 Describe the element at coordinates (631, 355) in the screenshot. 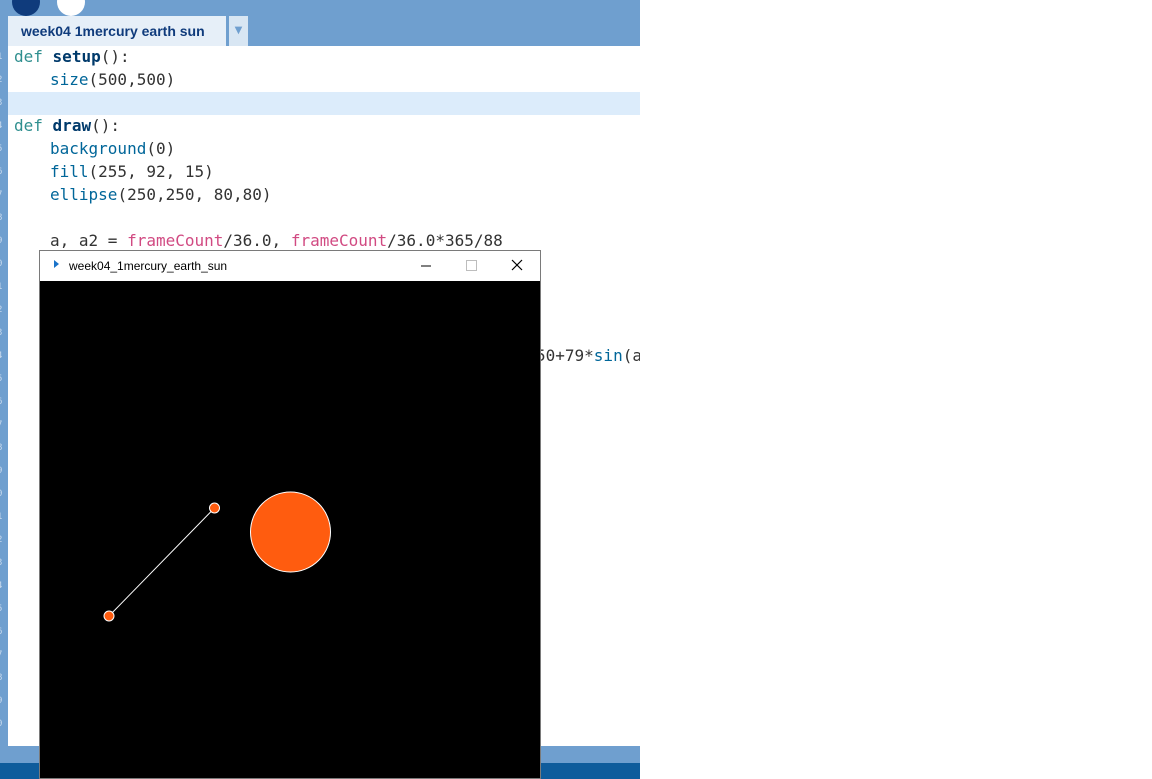

I see `code-text: (a2` at that location.